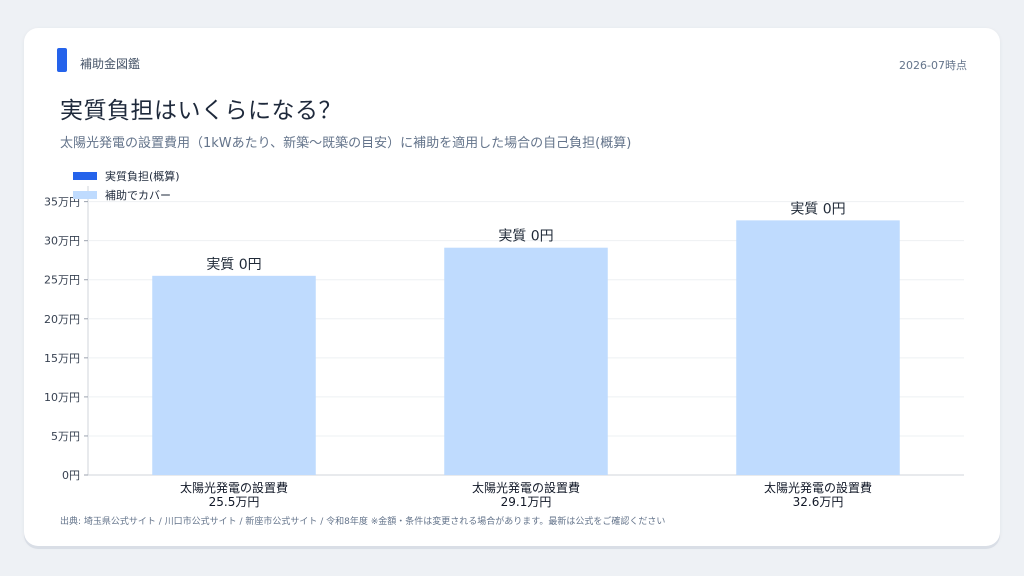  Describe the element at coordinates (62, 358) in the screenshot. I see `y-tick-label: 15万円` at that location.